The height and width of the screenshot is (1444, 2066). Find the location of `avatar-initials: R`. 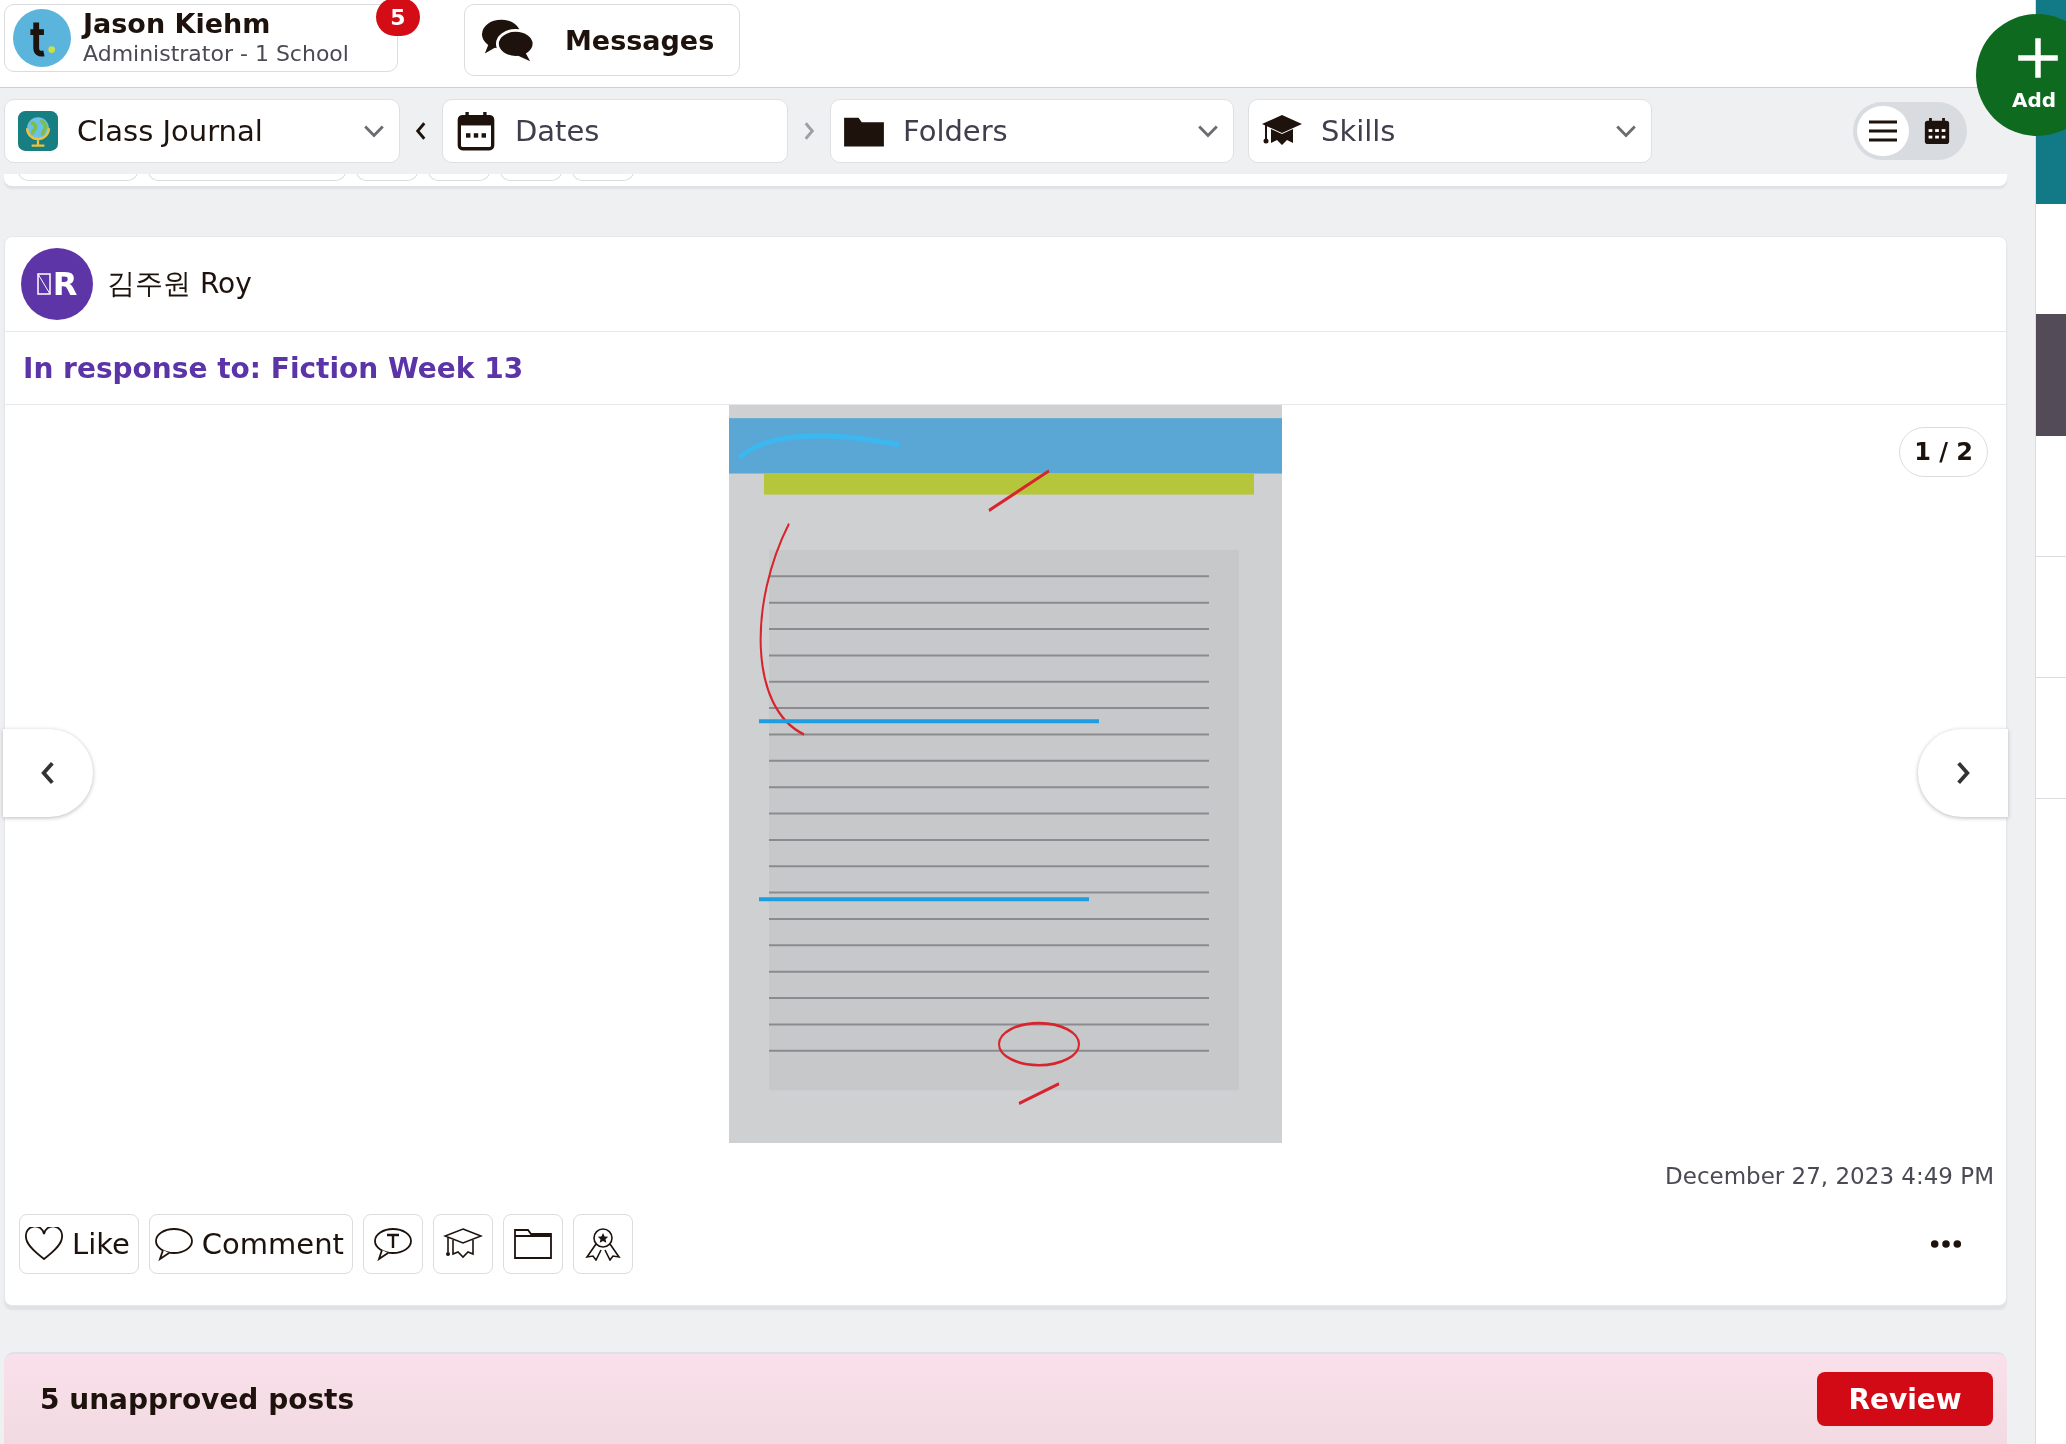

avatar-initials: R is located at coordinates (65, 284).